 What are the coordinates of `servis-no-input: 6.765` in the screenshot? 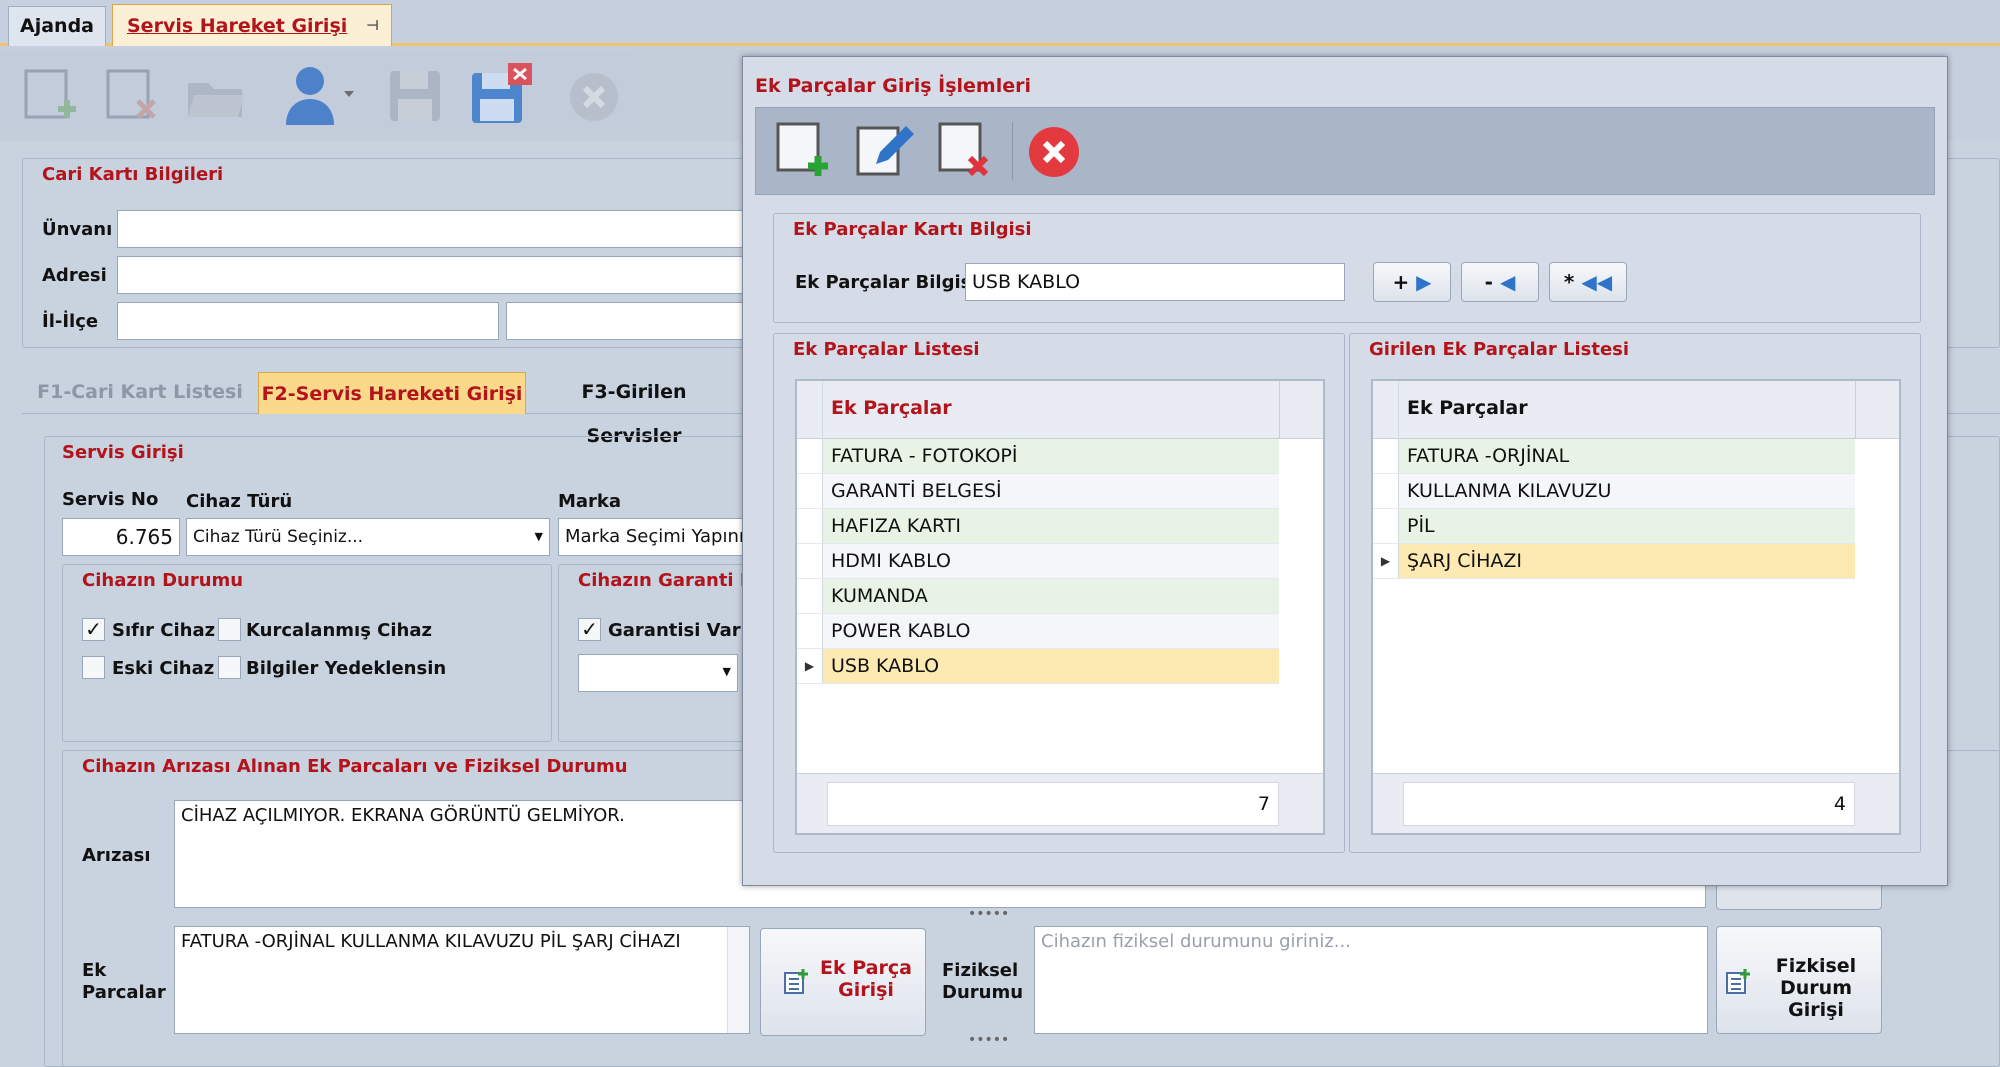 It's located at (121, 537).